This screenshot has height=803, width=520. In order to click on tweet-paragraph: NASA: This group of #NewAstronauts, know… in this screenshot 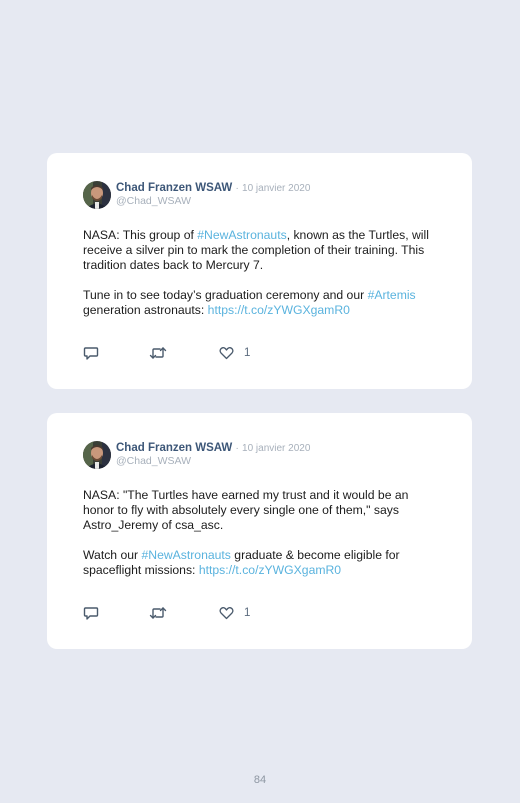, I will do `click(258, 250)`.